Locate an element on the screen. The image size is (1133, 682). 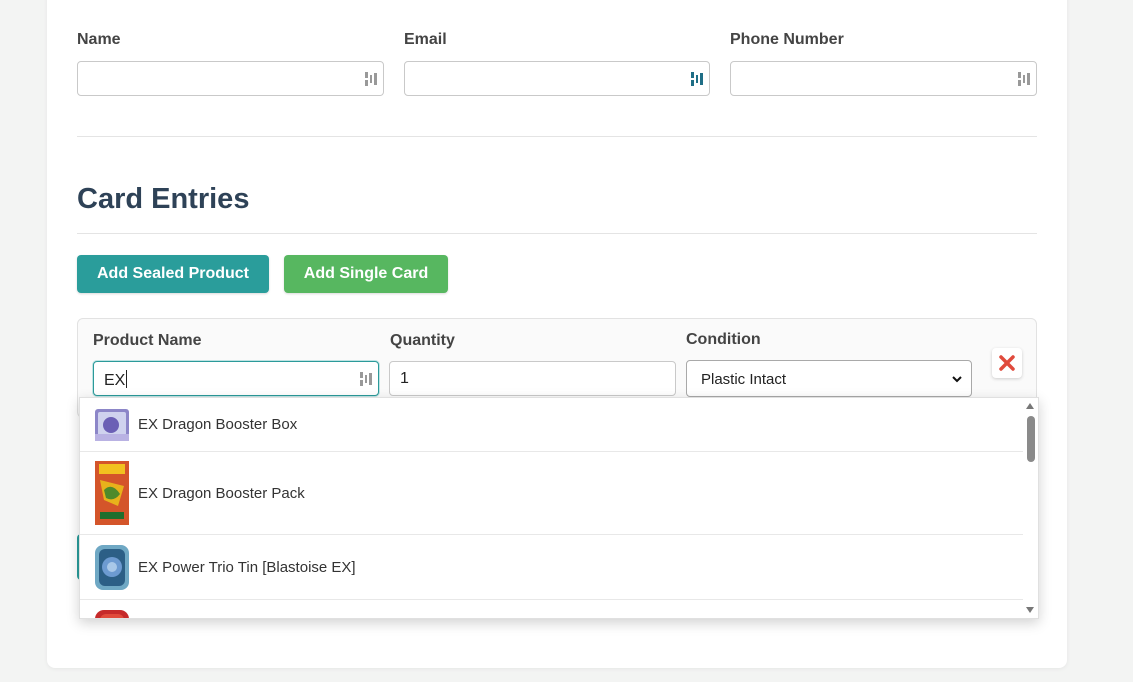
scroll-up-arrow-icon is located at coordinates (1030, 406).